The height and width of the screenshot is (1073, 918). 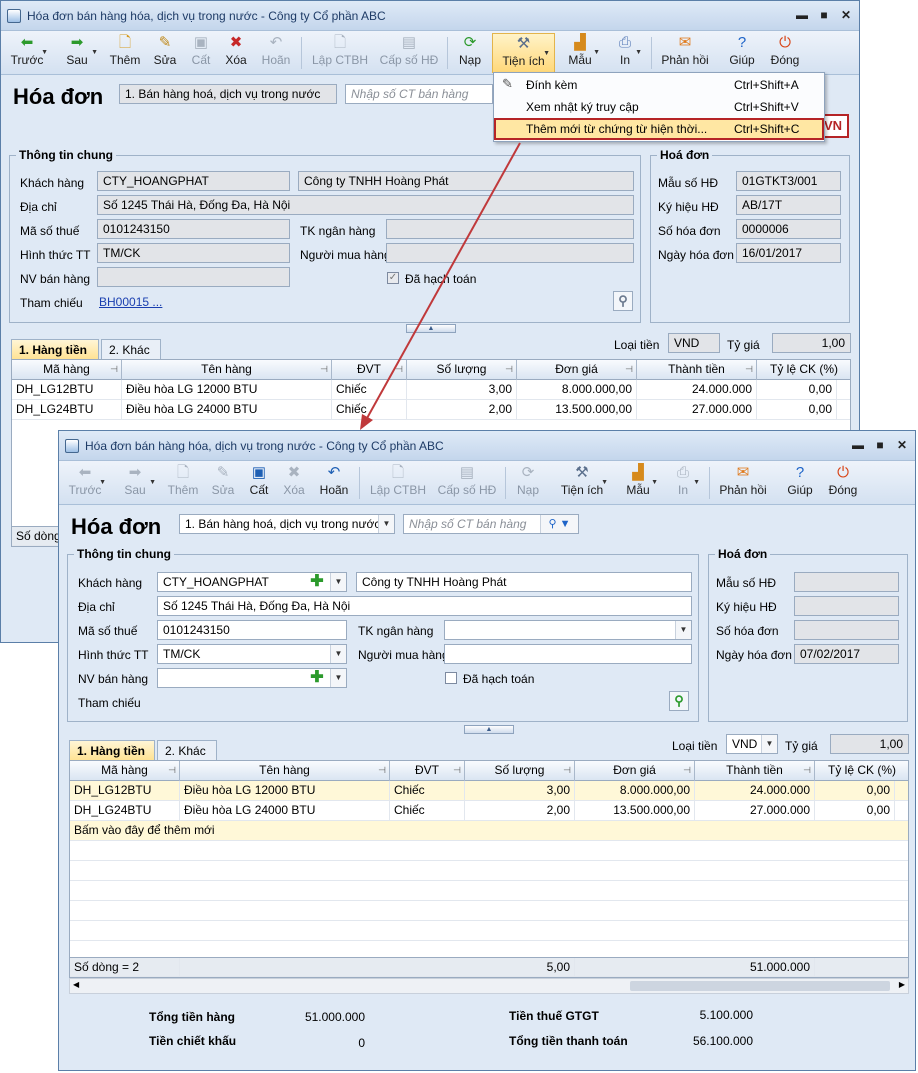 I want to click on search-voucher-input: Nhập số CT bán hàng, so click(x=419, y=94).